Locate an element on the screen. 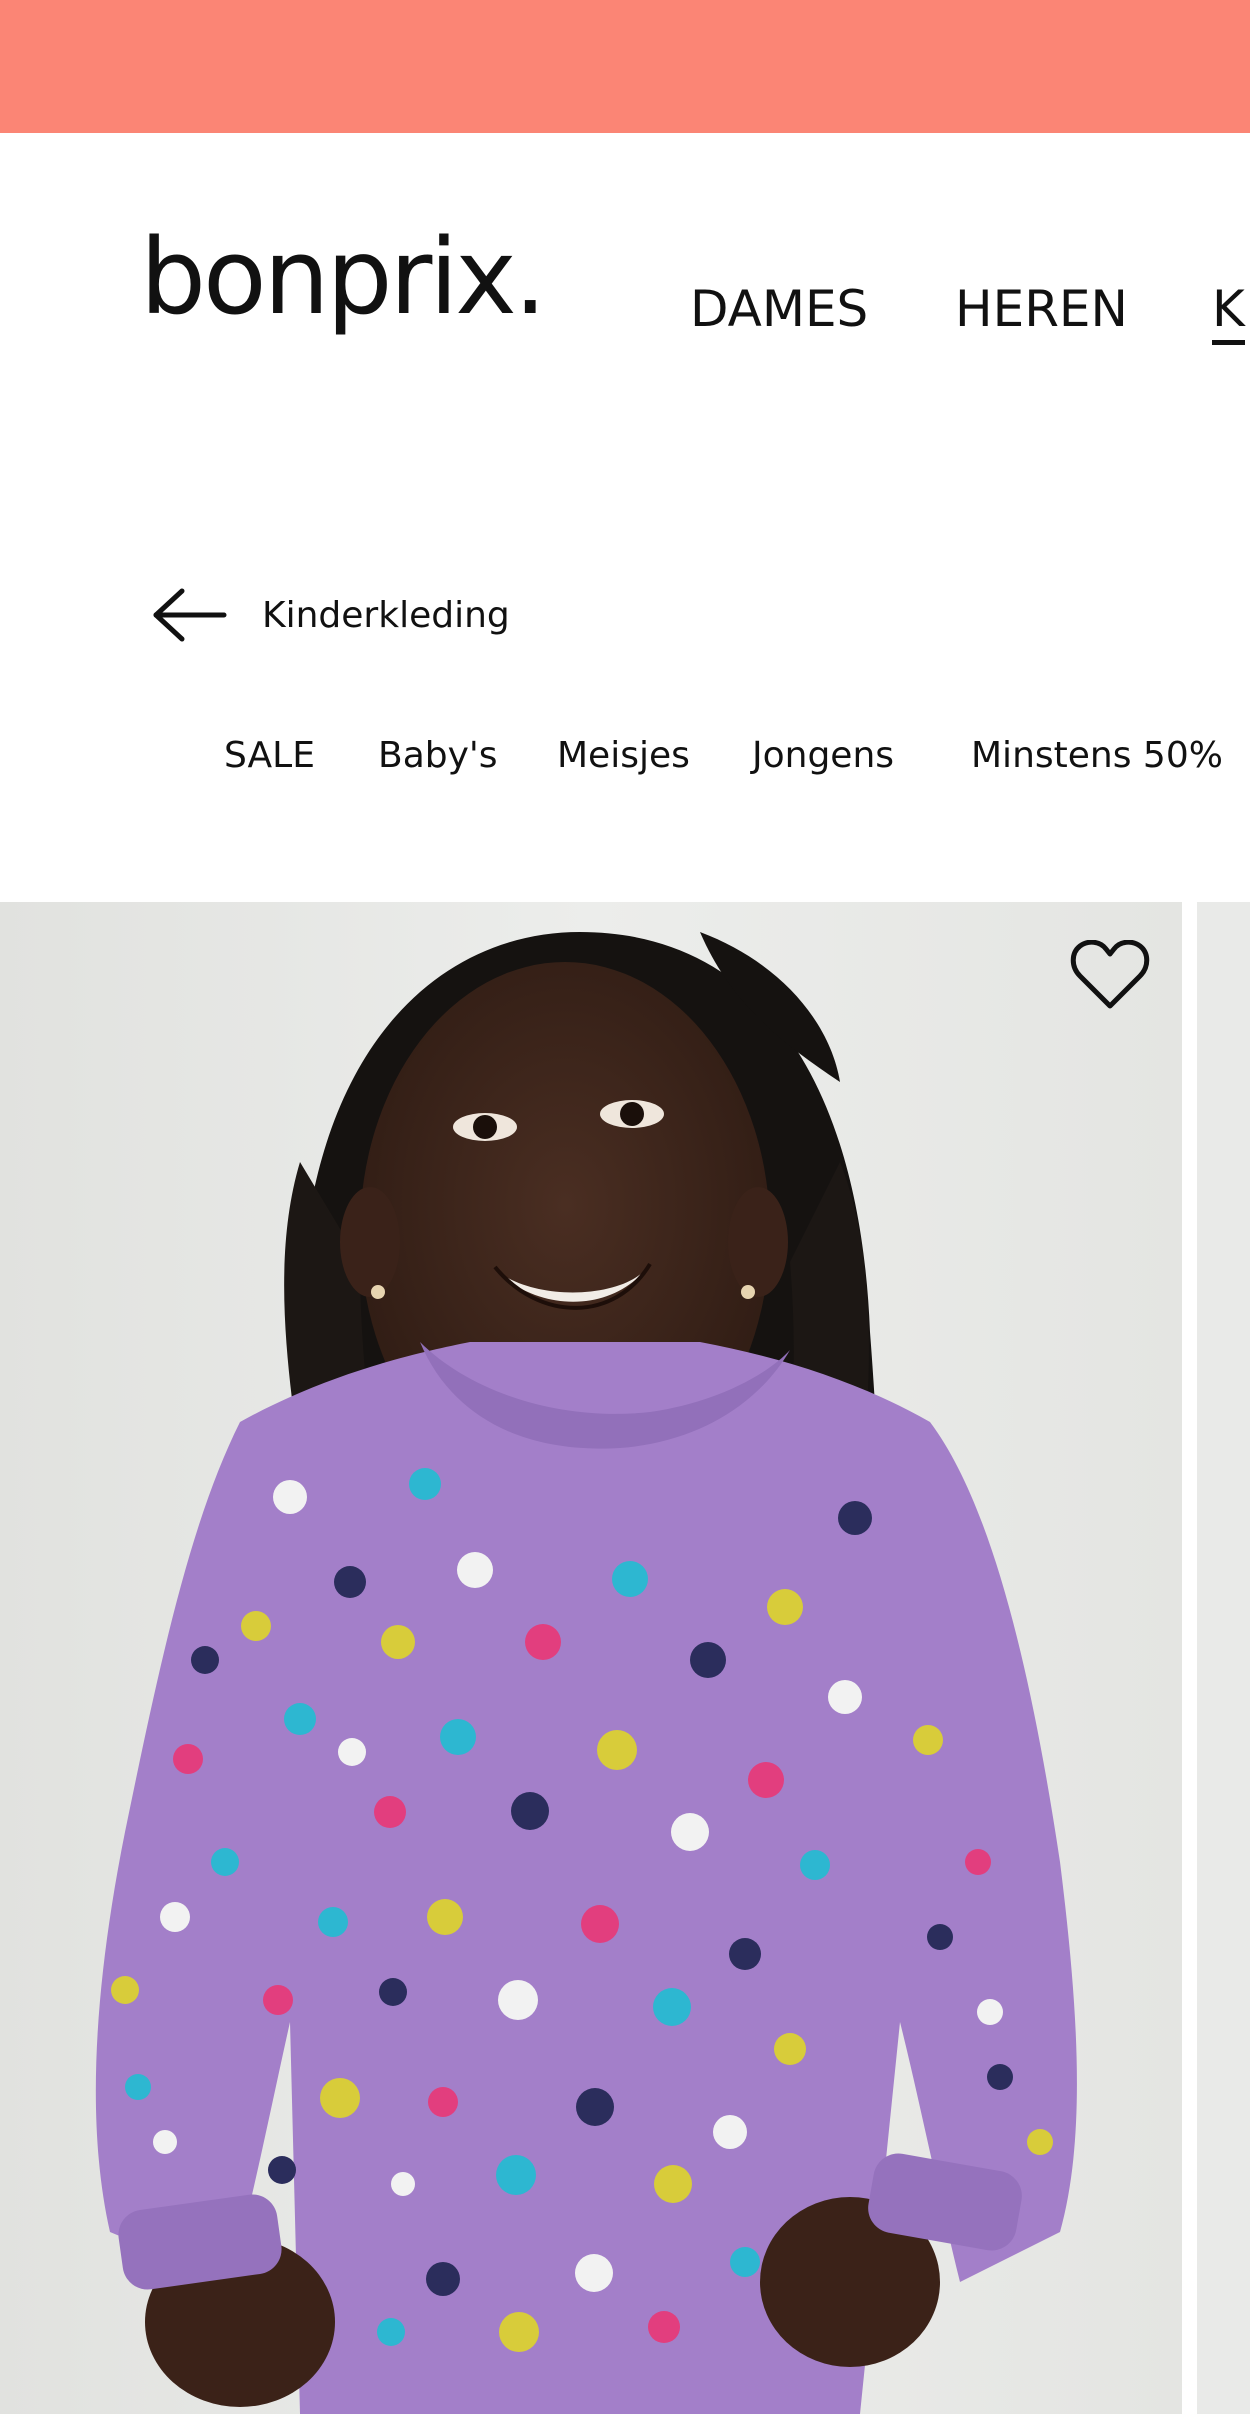  heart-icon is located at coordinates (1110, 974).